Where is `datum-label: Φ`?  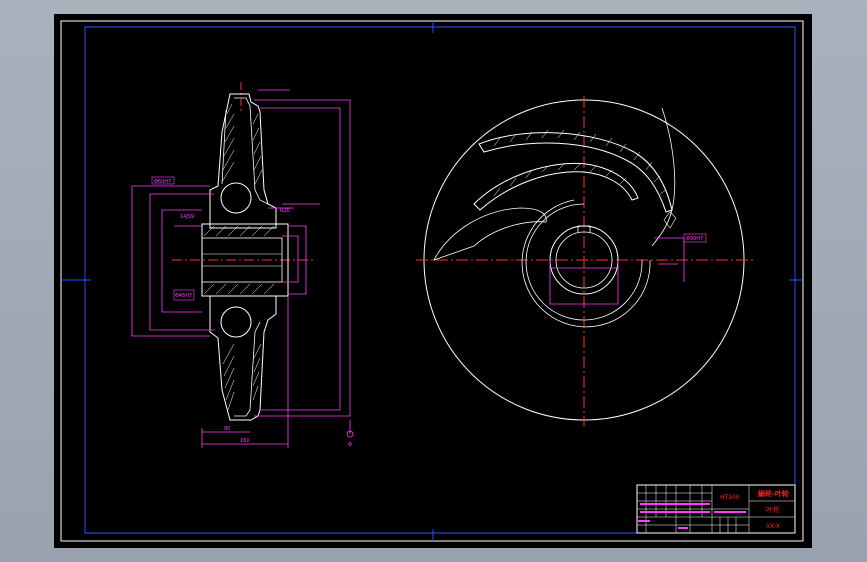 datum-label: Φ is located at coordinates (350, 445).